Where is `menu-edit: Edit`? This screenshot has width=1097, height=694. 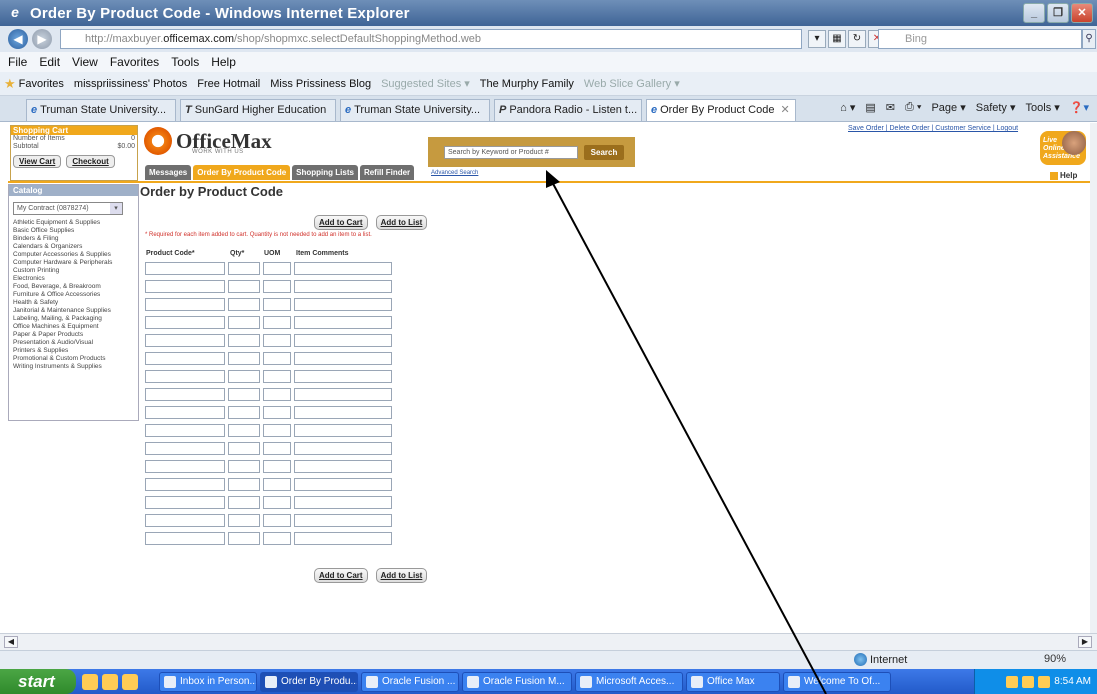
menu-edit: Edit is located at coordinates (49, 62).